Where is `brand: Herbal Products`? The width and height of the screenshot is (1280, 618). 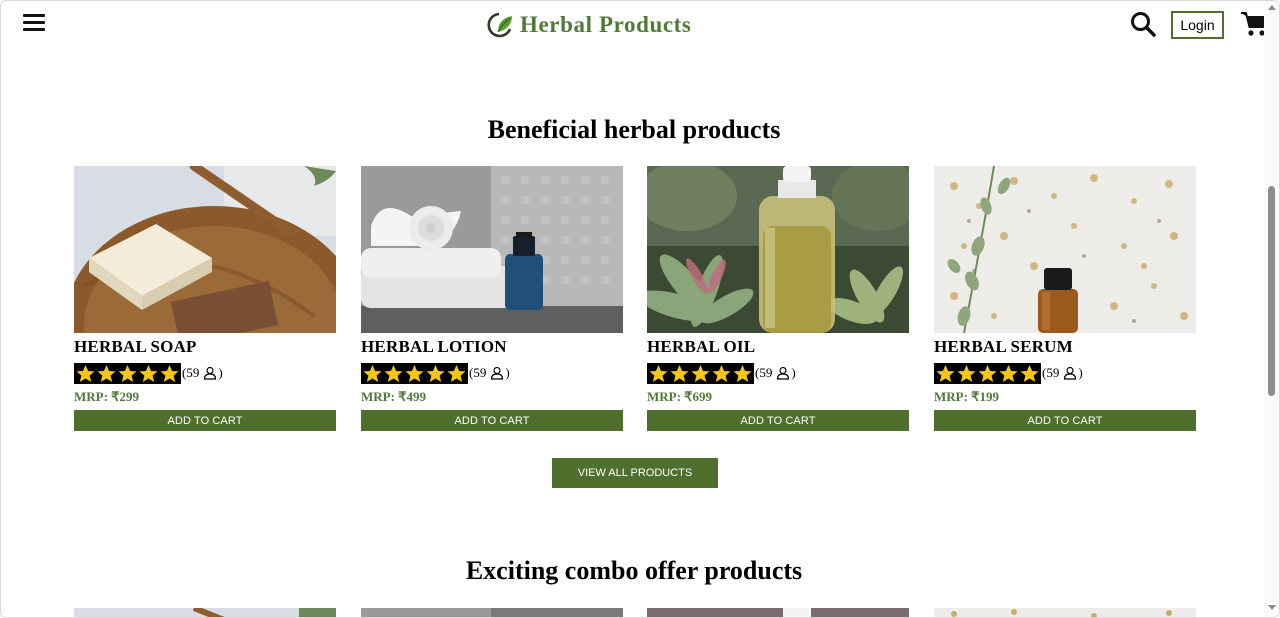 brand: Herbal Products is located at coordinates (588, 25).